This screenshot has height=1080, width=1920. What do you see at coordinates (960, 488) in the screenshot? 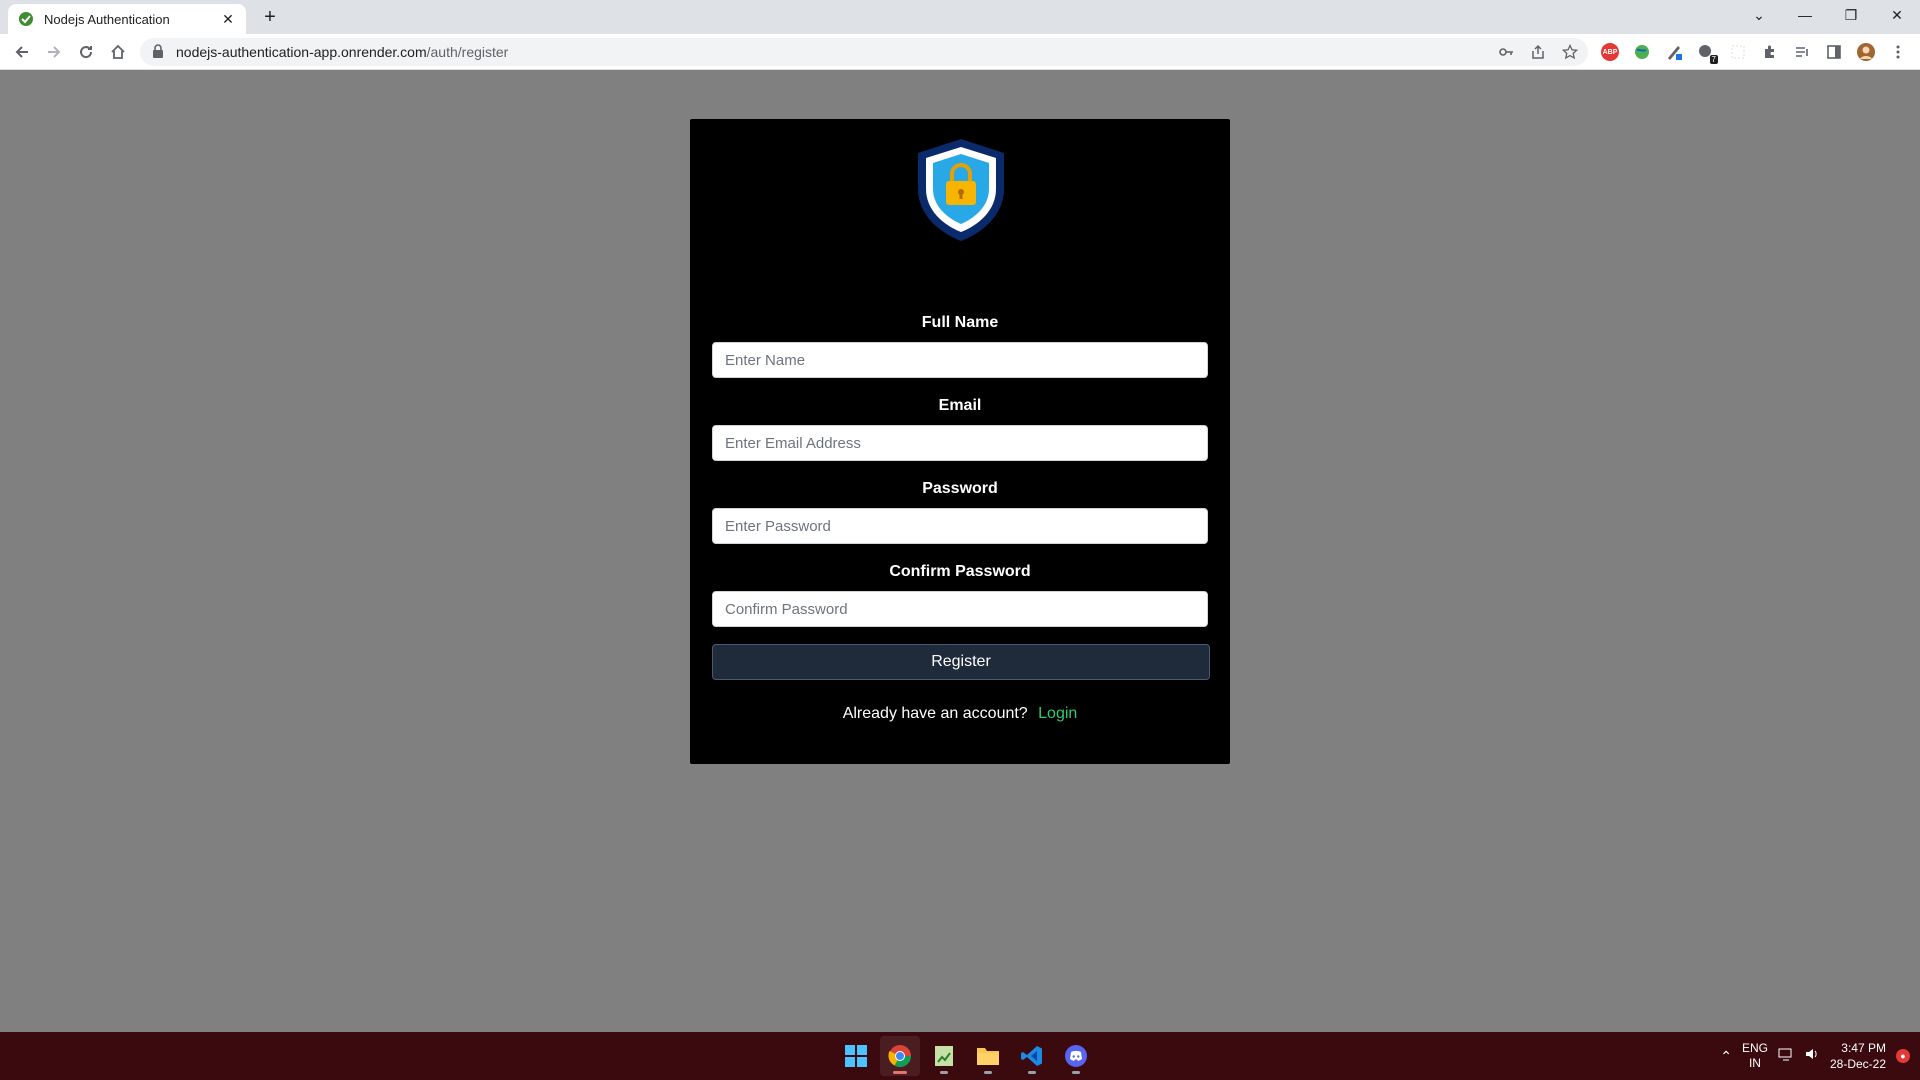
I see `password-label: Password` at bounding box center [960, 488].